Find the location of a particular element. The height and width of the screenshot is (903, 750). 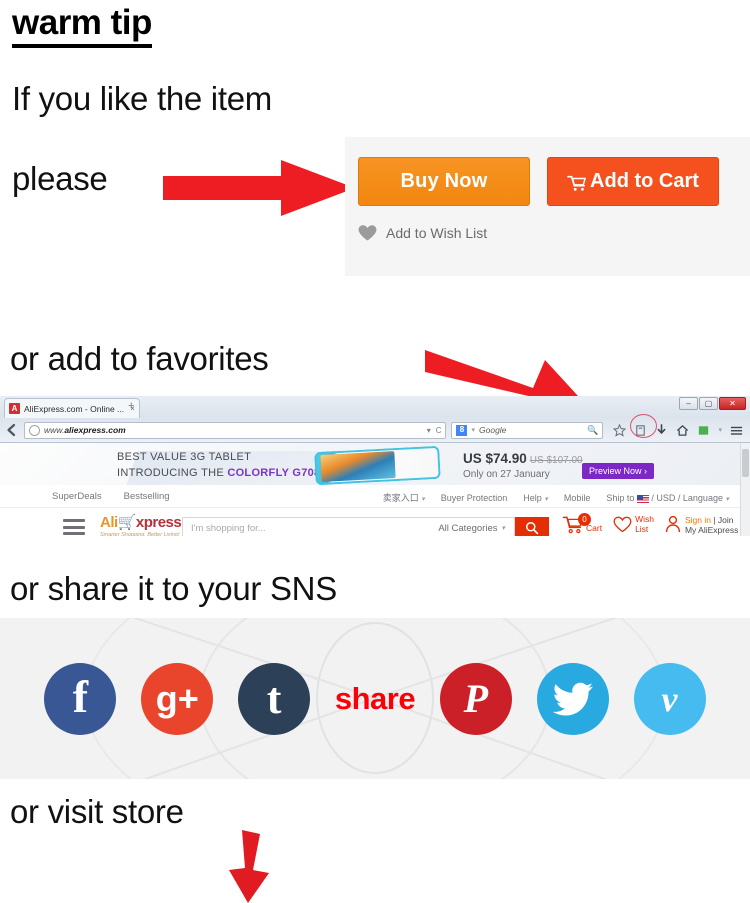

home-icon is located at coordinates (682, 430).